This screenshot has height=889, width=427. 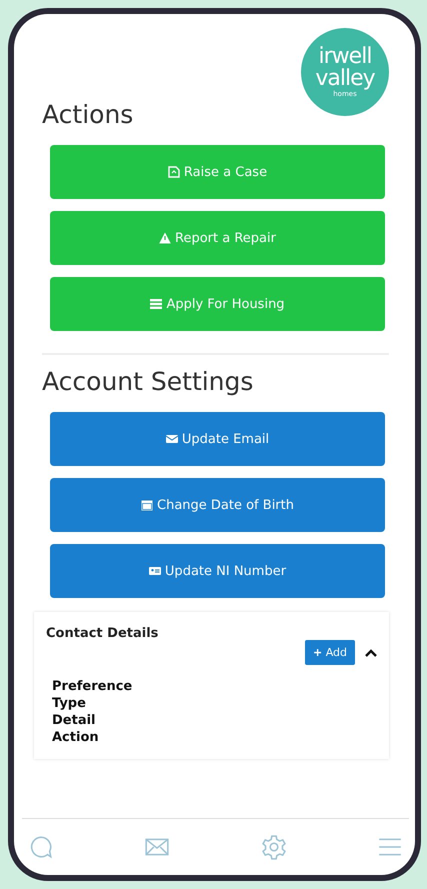 What do you see at coordinates (147, 505) in the screenshot?
I see `calendar-icon` at bounding box center [147, 505].